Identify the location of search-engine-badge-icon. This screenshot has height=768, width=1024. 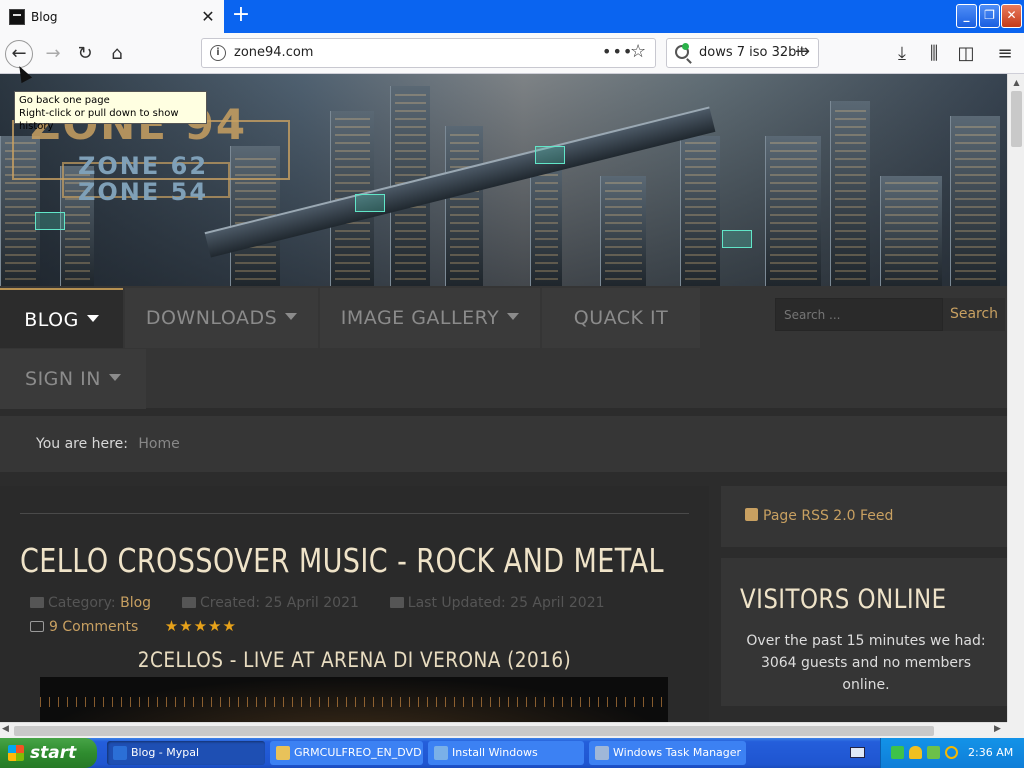
(685, 46).